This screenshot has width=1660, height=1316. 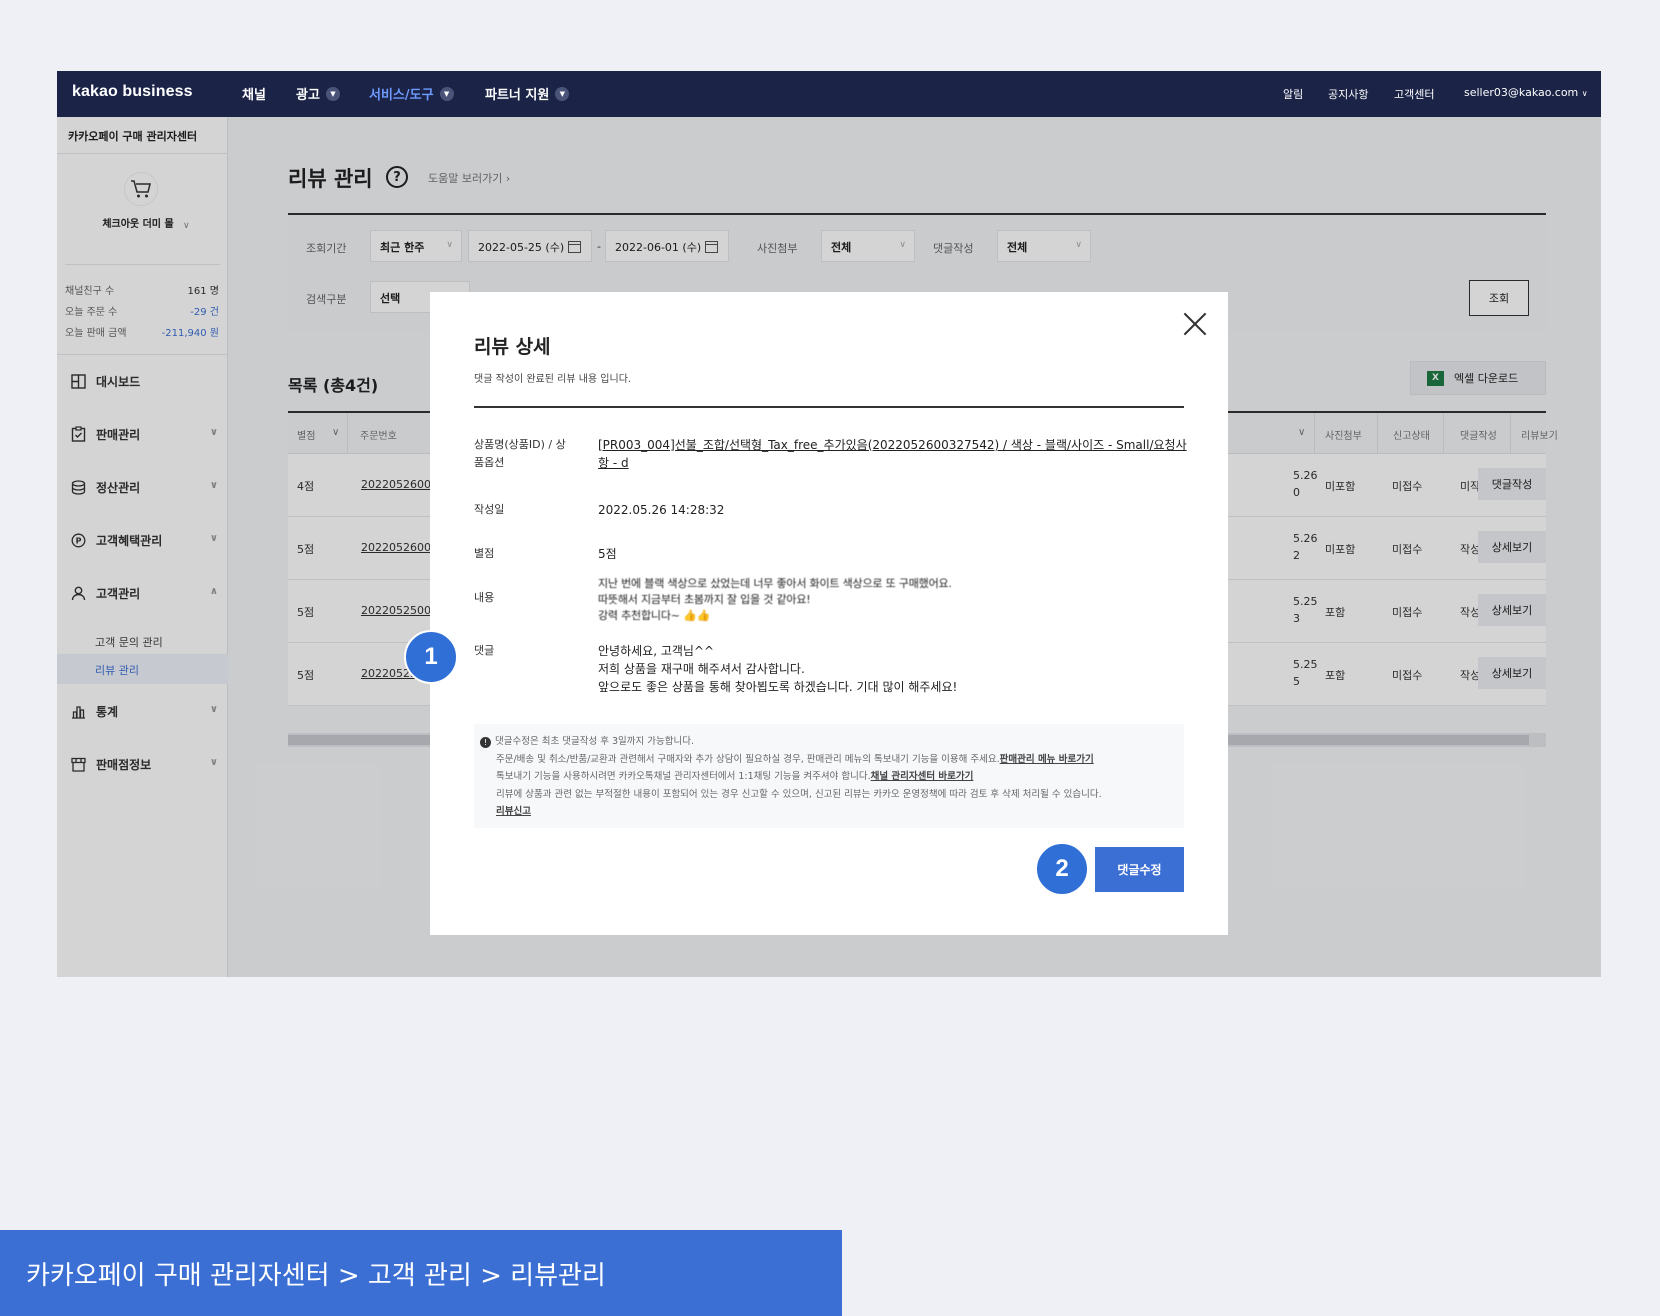 What do you see at coordinates (1047, 759) in the screenshot?
I see `sales-menu-link: 판매관리 메뉴 바로가기` at bounding box center [1047, 759].